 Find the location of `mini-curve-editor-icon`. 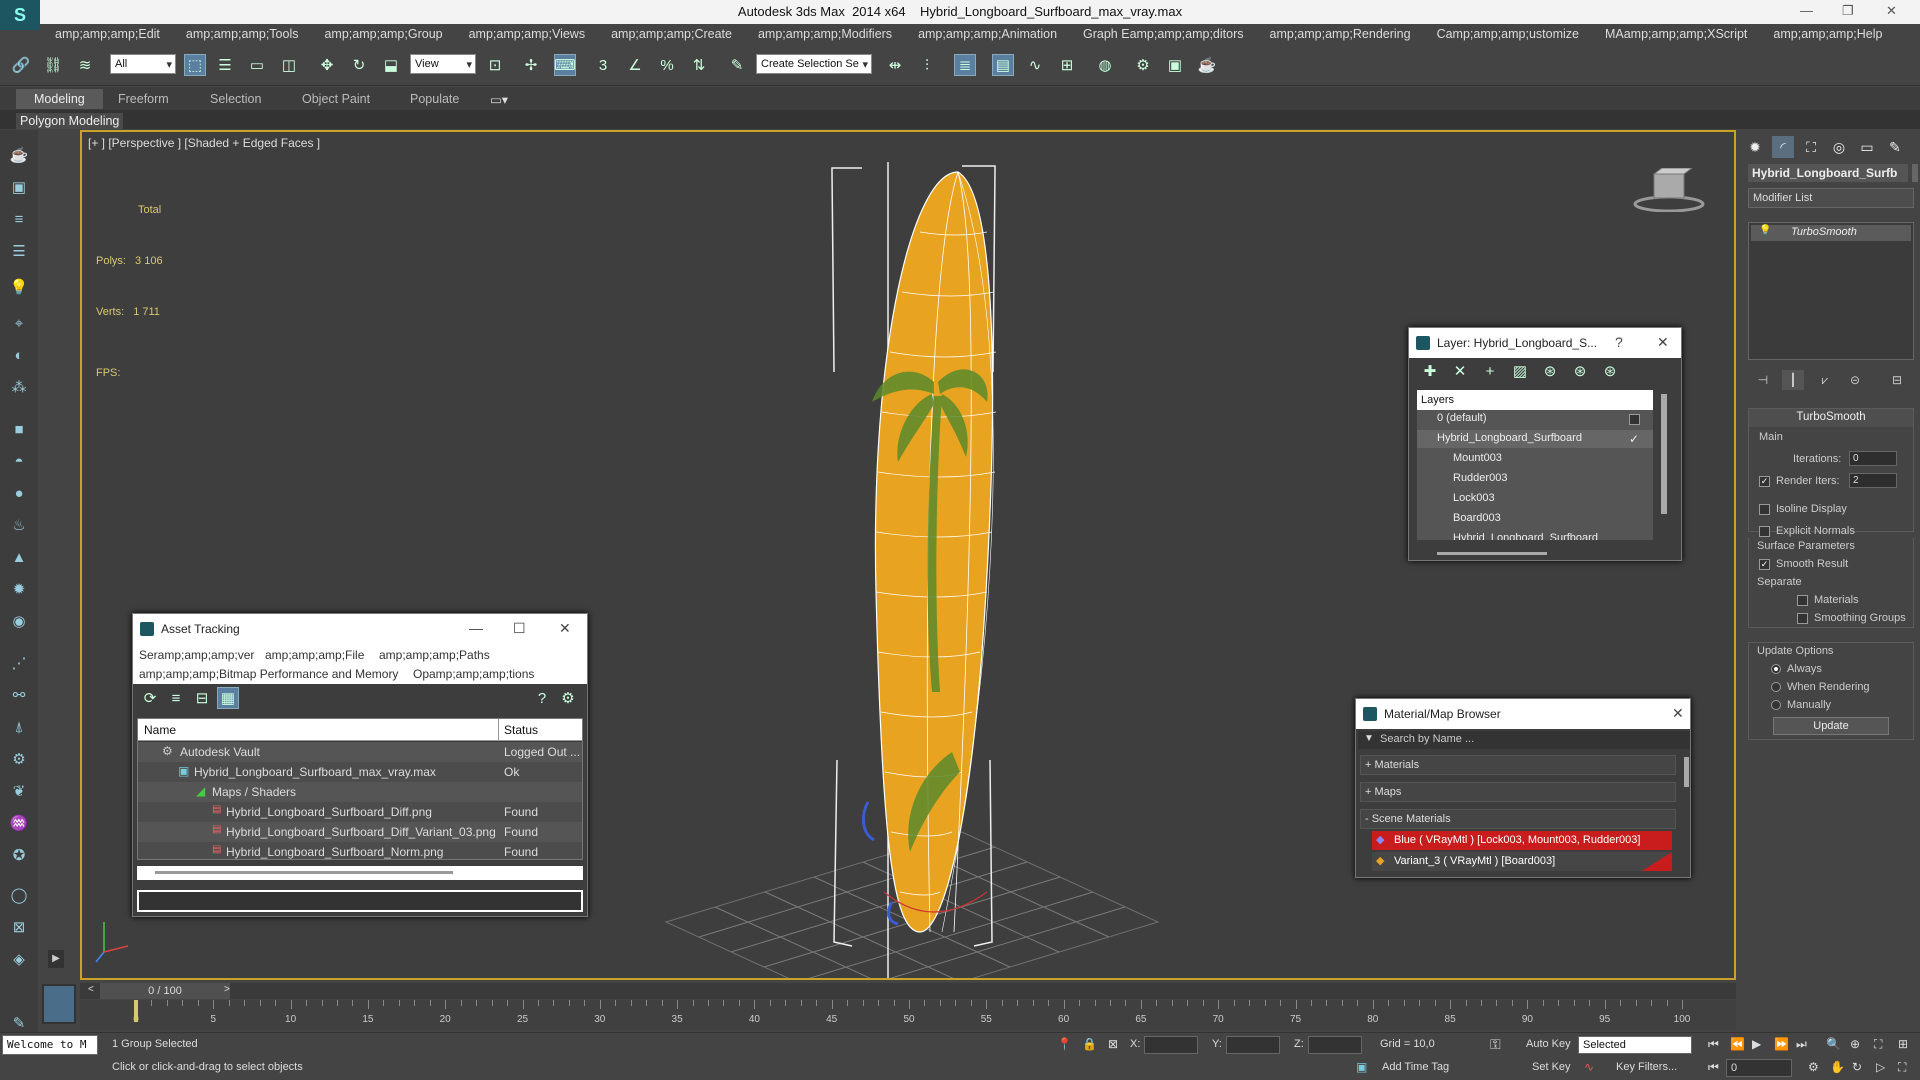

mini-curve-editor-icon is located at coordinates (59, 1004).